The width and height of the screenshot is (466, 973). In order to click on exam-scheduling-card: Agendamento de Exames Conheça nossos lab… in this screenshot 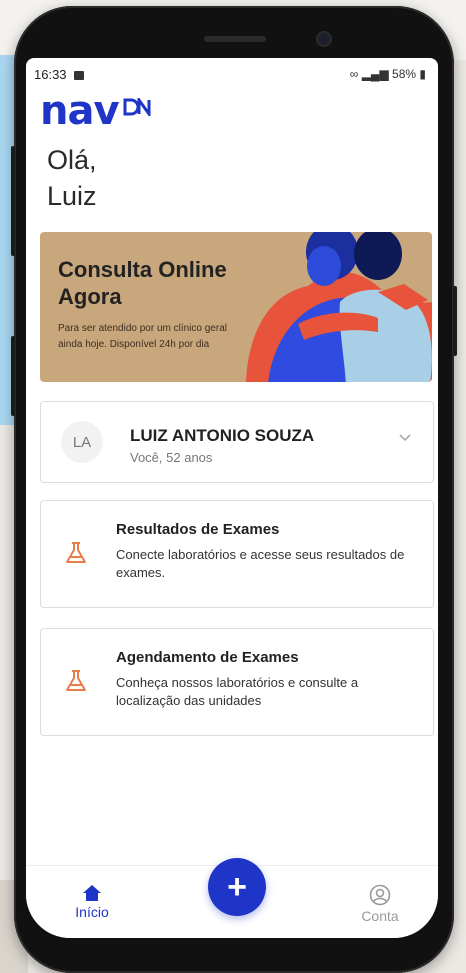, I will do `click(237, 682)`.